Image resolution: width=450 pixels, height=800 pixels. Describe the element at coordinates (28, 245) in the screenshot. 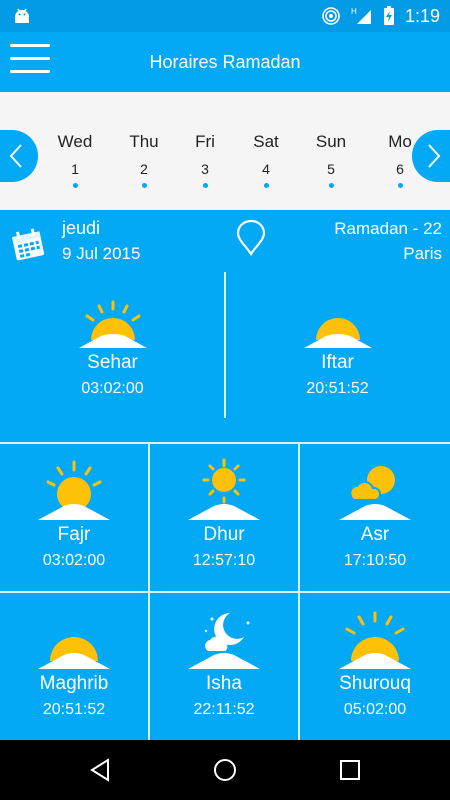

I see `calendar-icon` at that location.